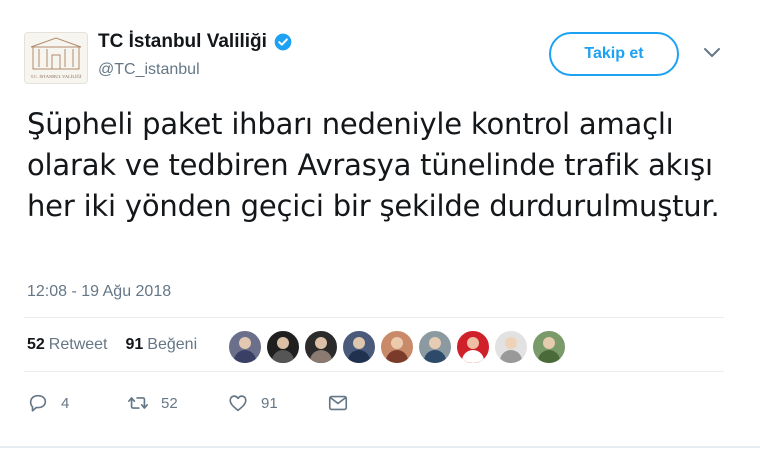  I want to click on like-stat-label: Beğeni, so click(172, 345).